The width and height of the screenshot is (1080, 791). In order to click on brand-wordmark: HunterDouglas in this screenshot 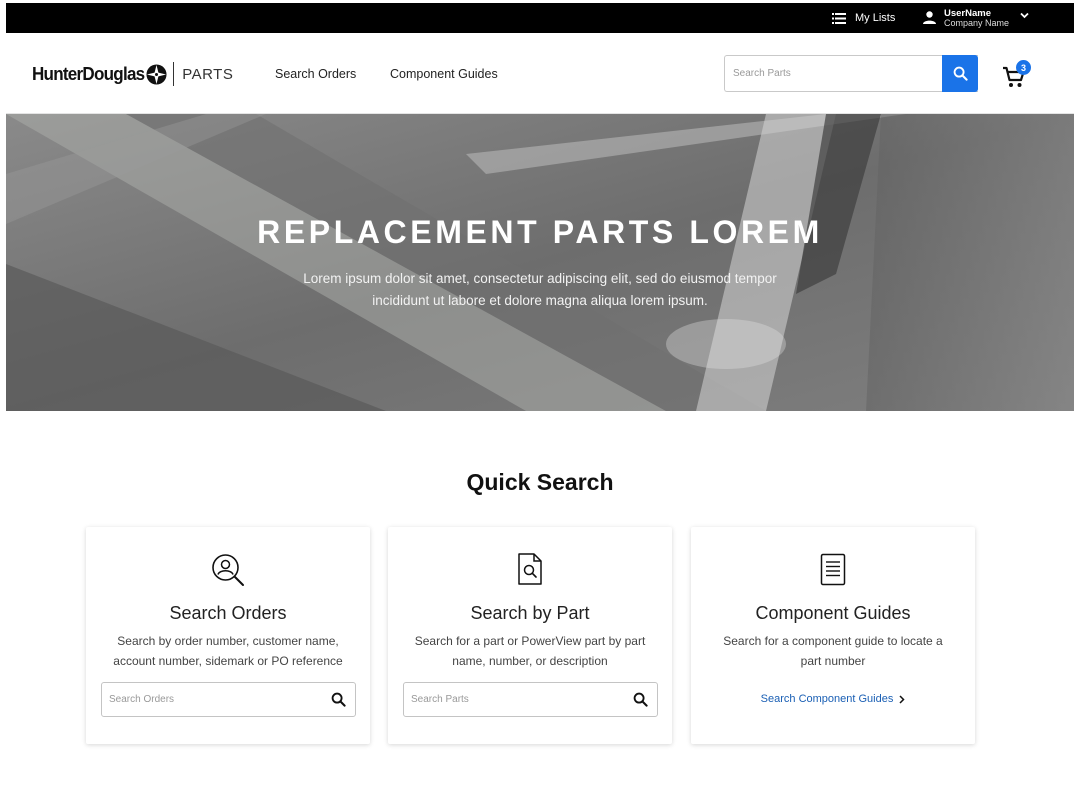, I will do `click(88, 73)`.